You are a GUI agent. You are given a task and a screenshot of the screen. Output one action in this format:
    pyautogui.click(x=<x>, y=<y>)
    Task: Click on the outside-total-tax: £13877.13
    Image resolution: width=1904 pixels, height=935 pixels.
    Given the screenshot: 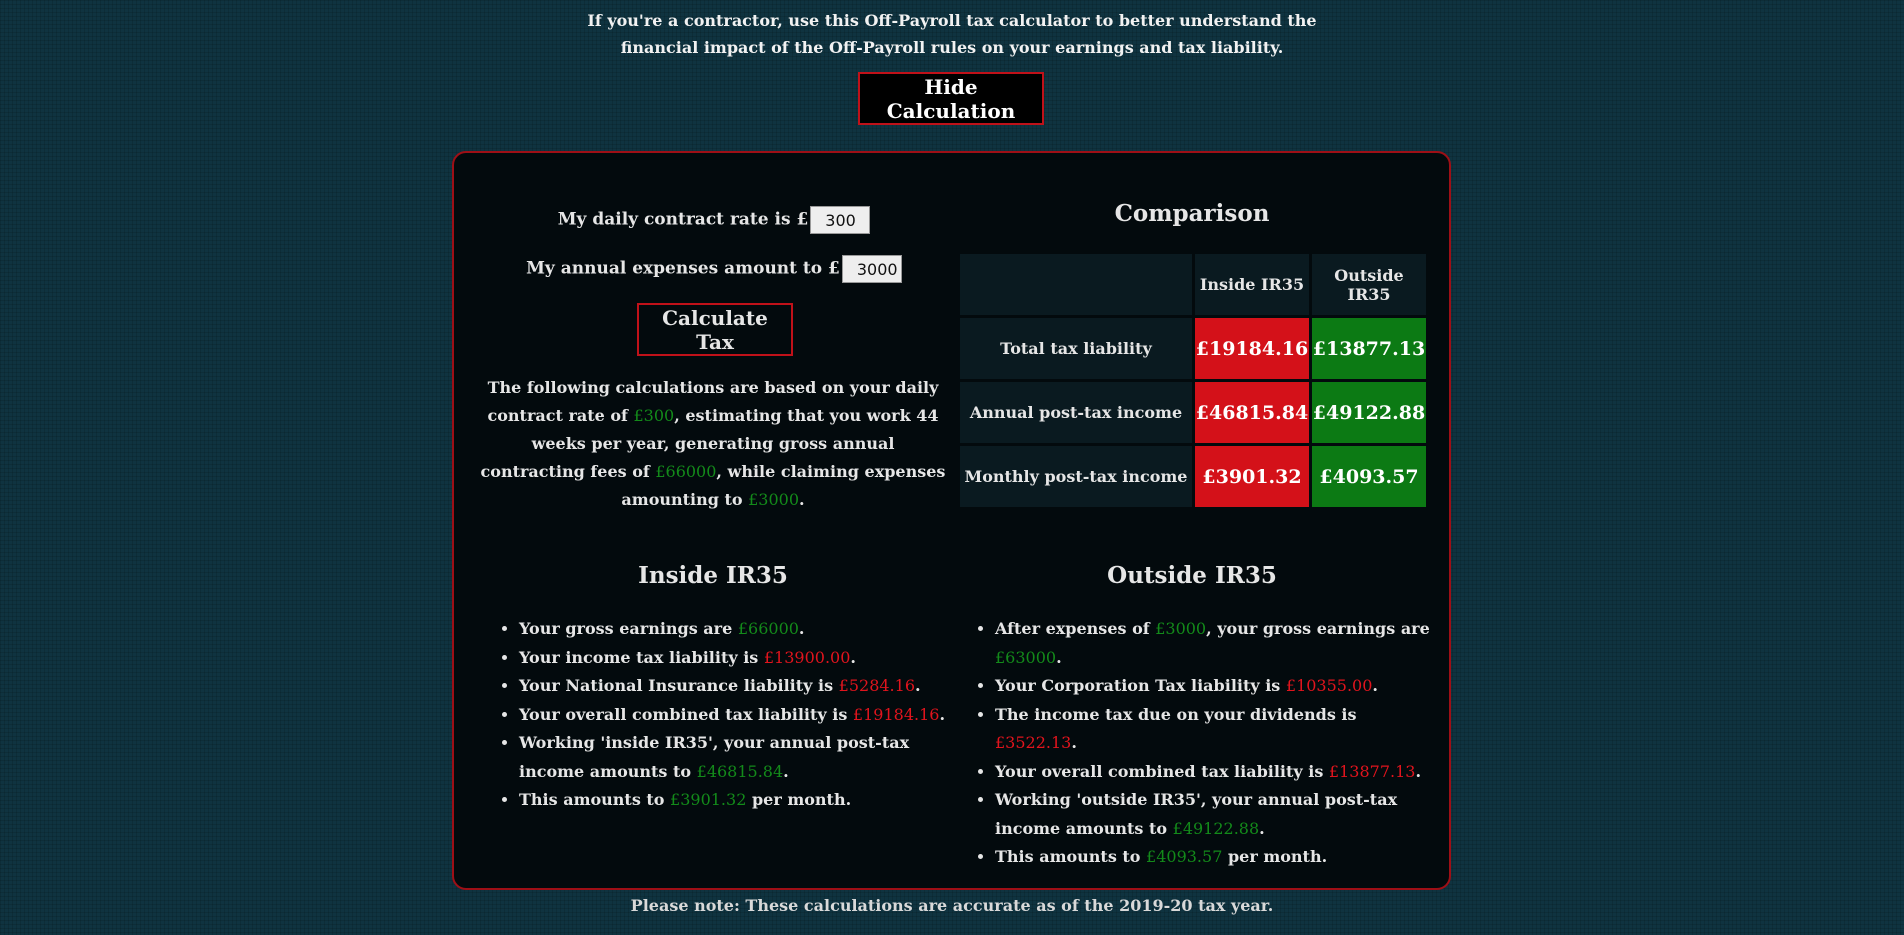 What is the action you would take?
    pyautogui.click(x=1369, y=348)
    